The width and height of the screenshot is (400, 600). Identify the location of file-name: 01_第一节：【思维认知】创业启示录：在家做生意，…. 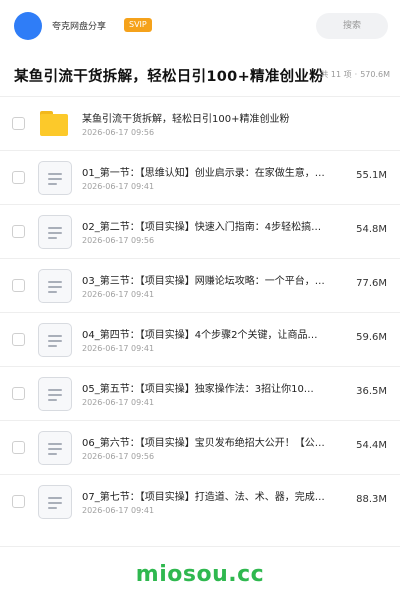
(218, 171).